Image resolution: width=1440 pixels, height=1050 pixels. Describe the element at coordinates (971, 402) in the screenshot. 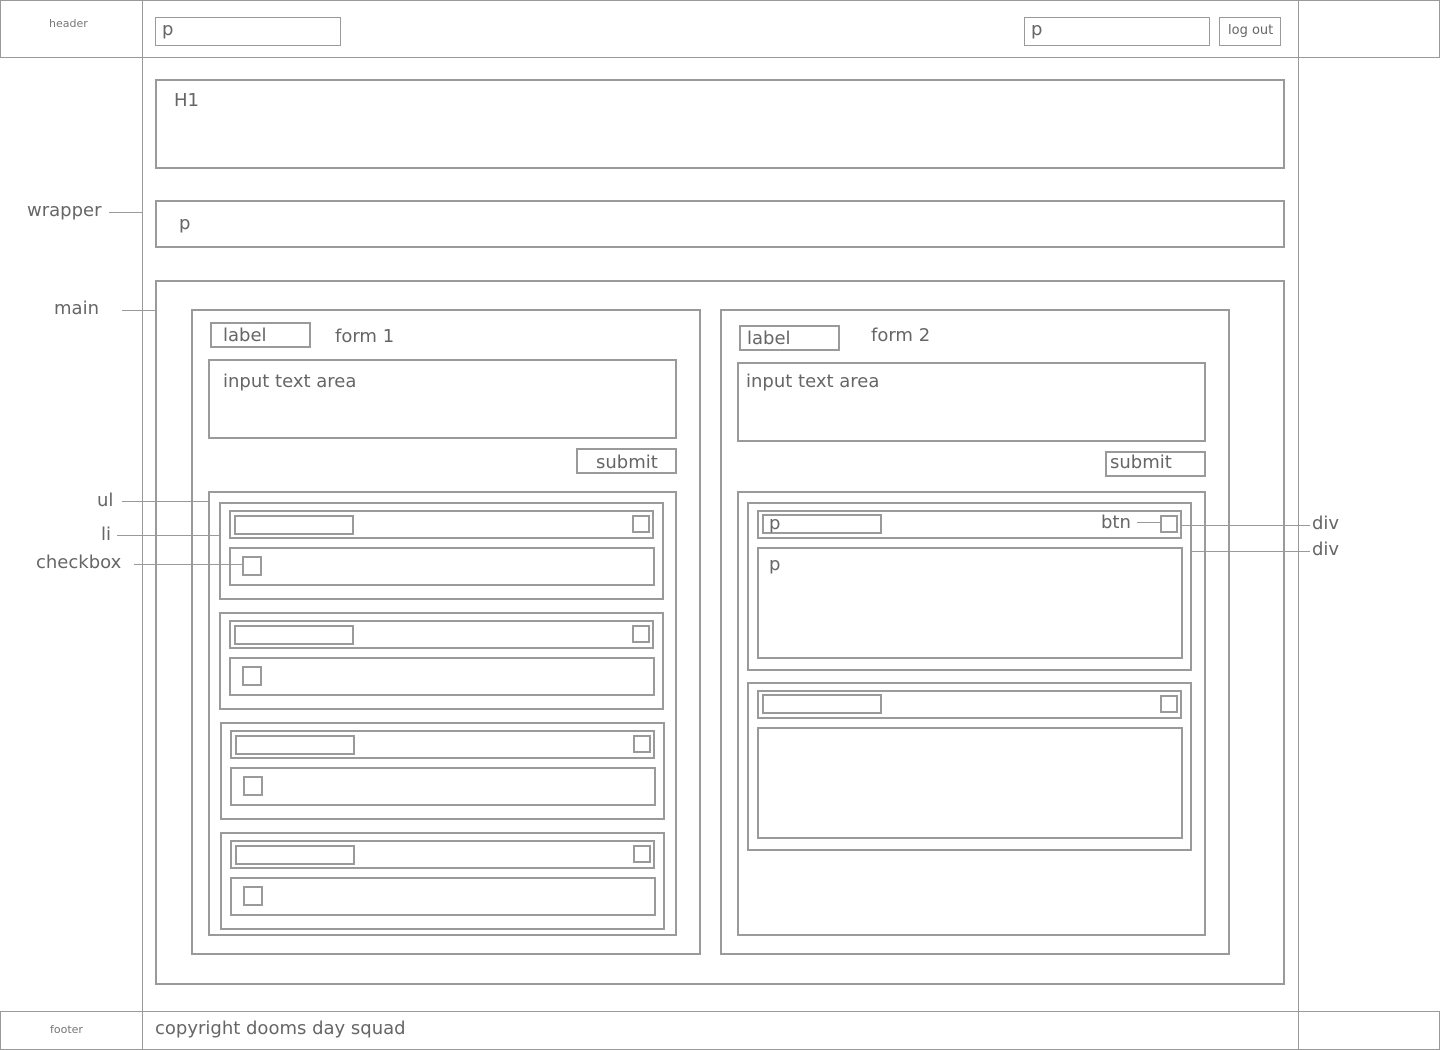

I see `form-2-textarea: input text area` at that location.